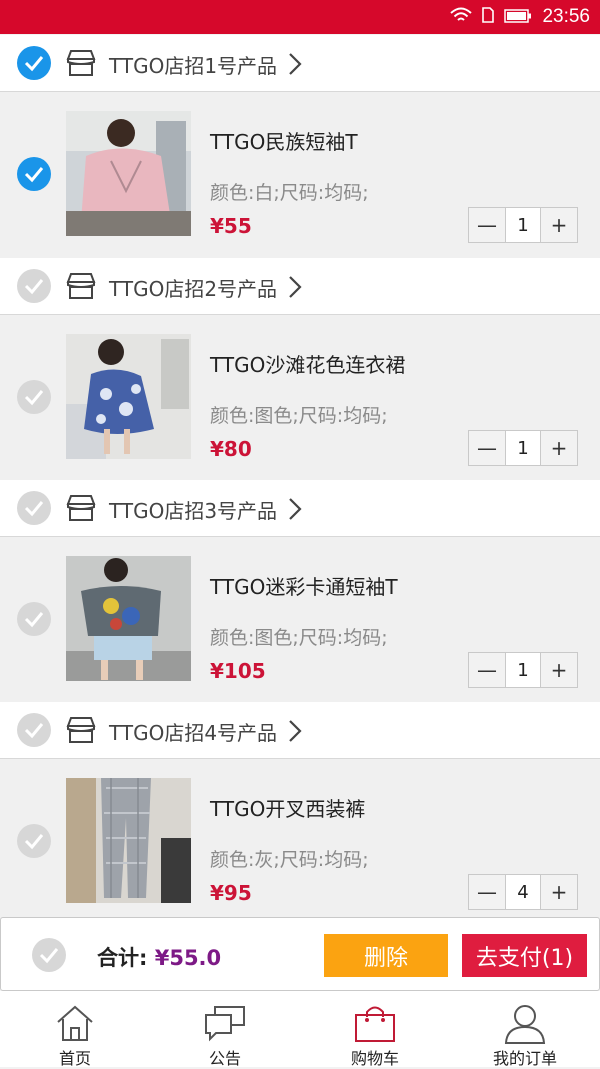 Image resolution: width=600 pixels, height=1069 pixels. Describe the element at coordinates (193, 64) in the screenshot. I see `shop-name: TTGO店招1号产品` at that location.